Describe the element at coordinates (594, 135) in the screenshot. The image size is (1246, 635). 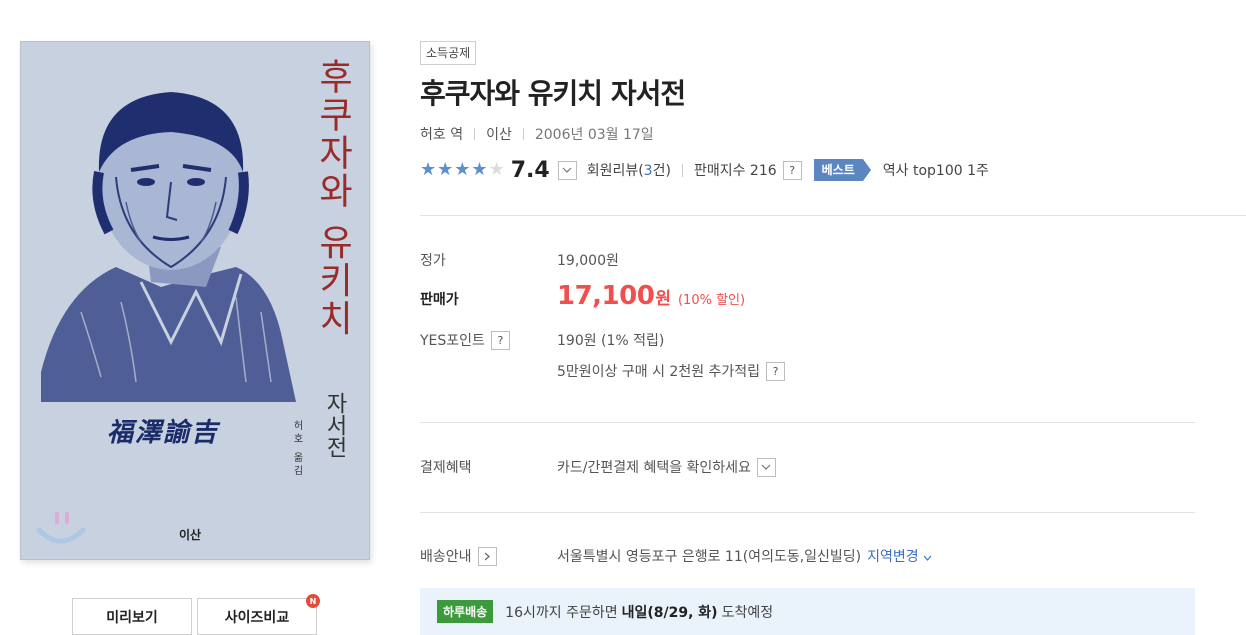
I see `publish-date: 2006년 03월 17일` at that location.